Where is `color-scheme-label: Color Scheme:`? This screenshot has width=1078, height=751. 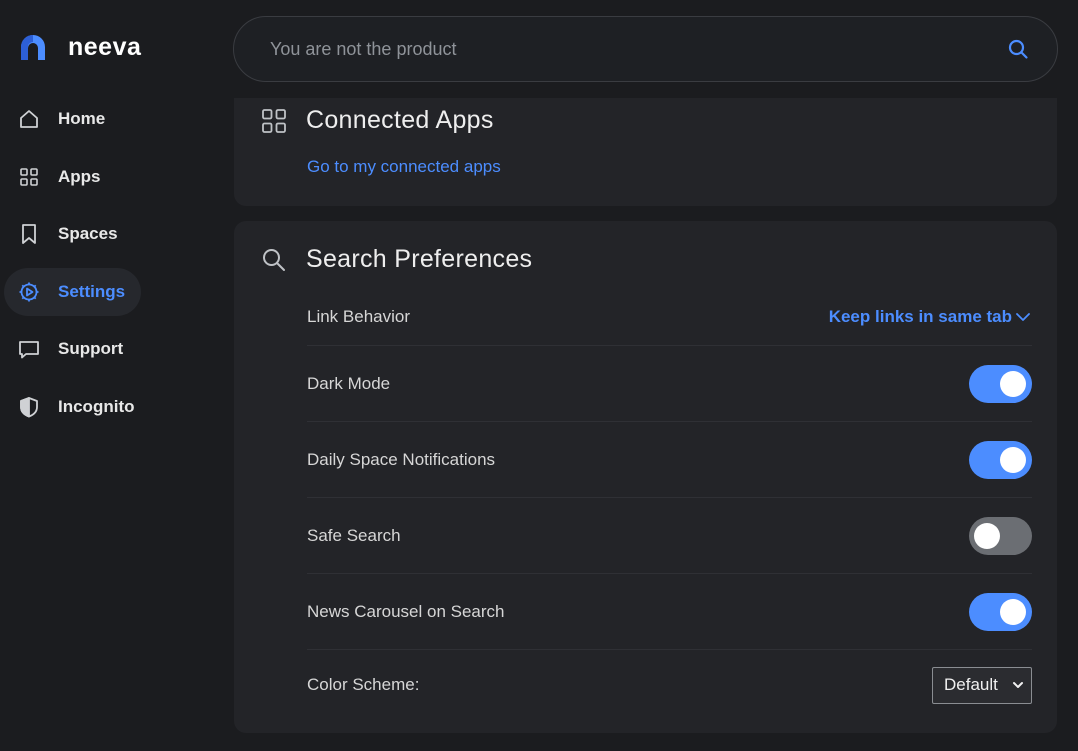
color-scheme-label: Color Scheme: is located at coordinates (363, 684).